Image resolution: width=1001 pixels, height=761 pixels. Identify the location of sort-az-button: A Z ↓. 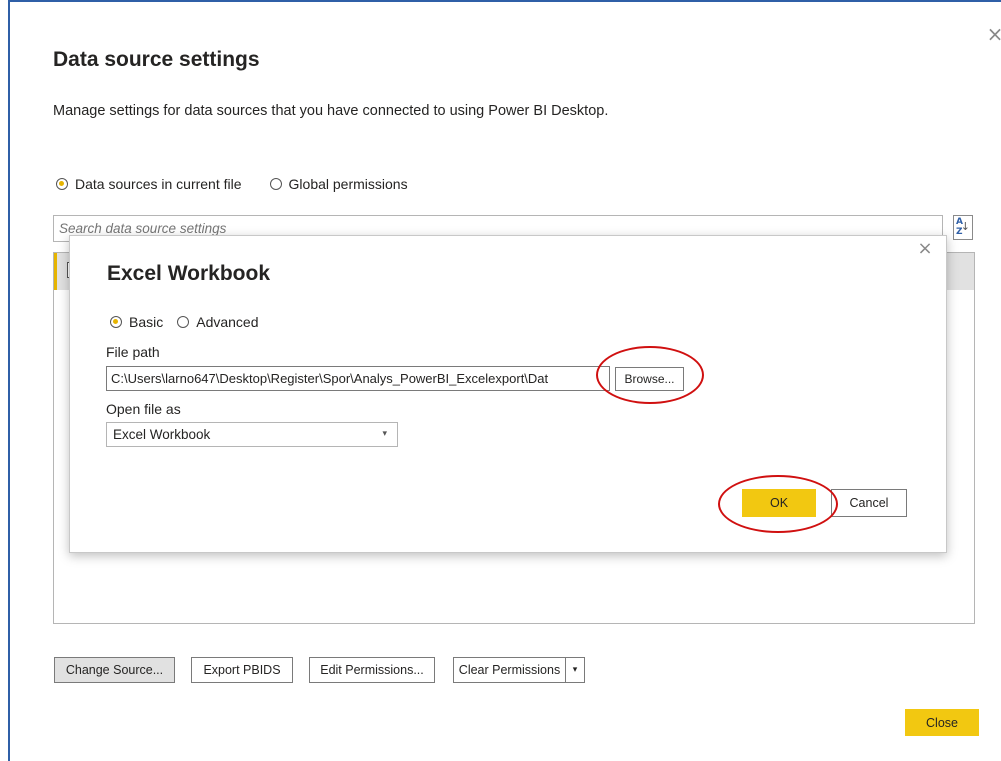
(963, 227).